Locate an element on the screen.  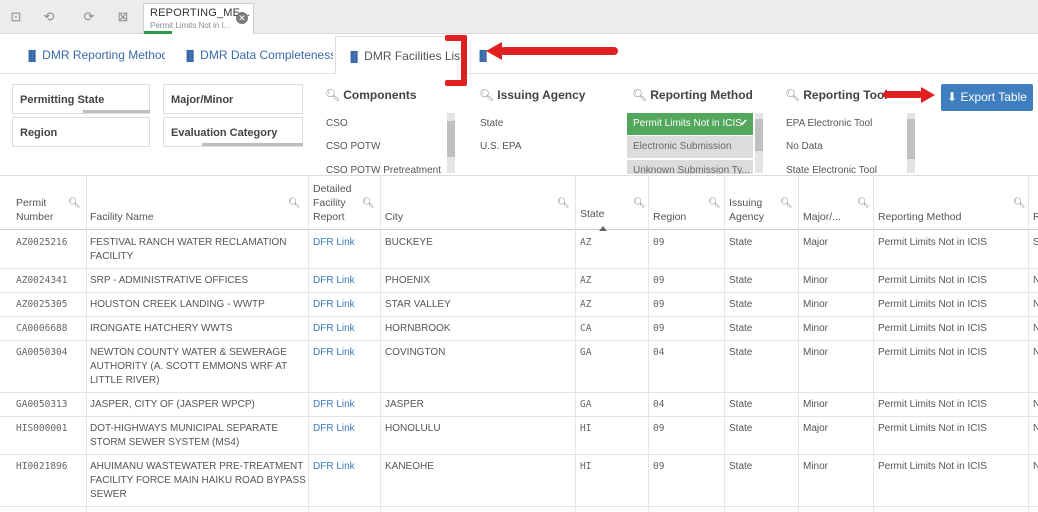
list-item-alternative: Electronic Submission is located at coordinates (690, 147).